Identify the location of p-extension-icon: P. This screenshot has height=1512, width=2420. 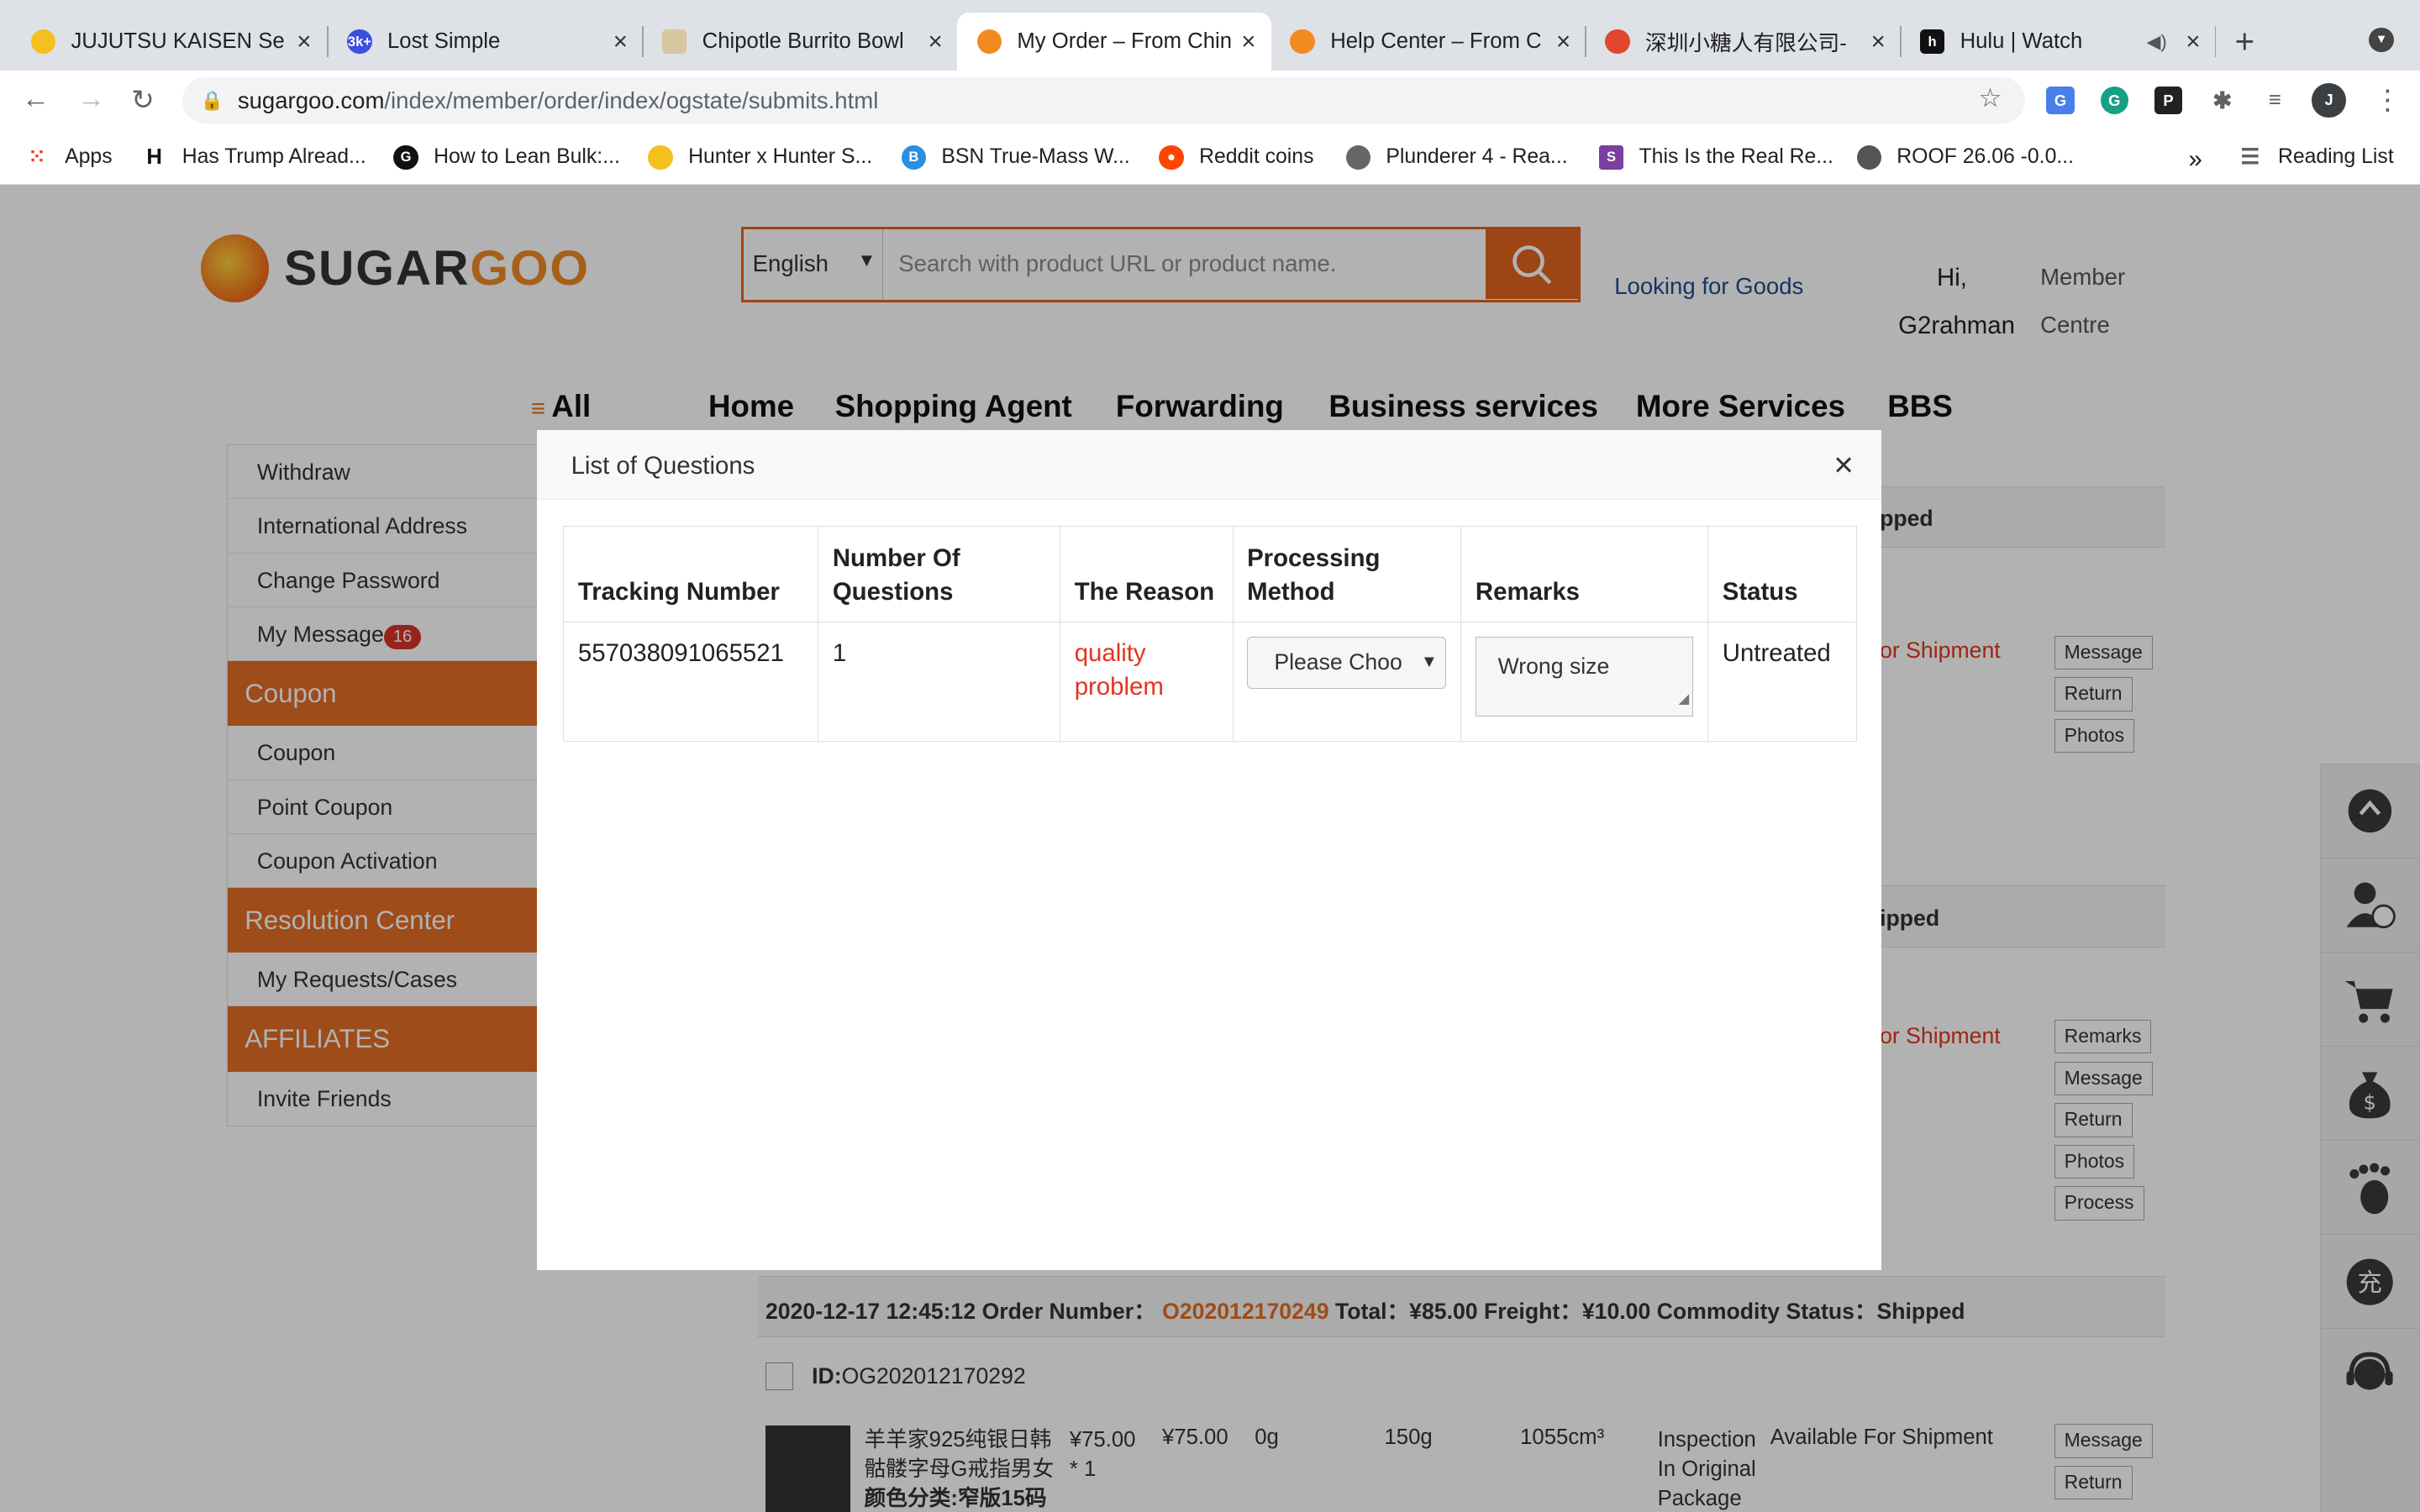
(2168, 100).